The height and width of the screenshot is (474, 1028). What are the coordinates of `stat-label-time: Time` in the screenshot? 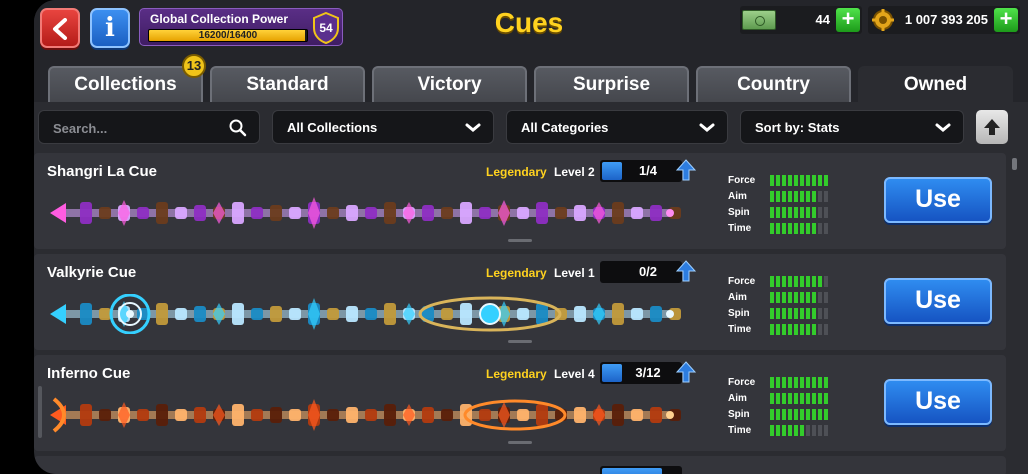 It's located at (740, 329).